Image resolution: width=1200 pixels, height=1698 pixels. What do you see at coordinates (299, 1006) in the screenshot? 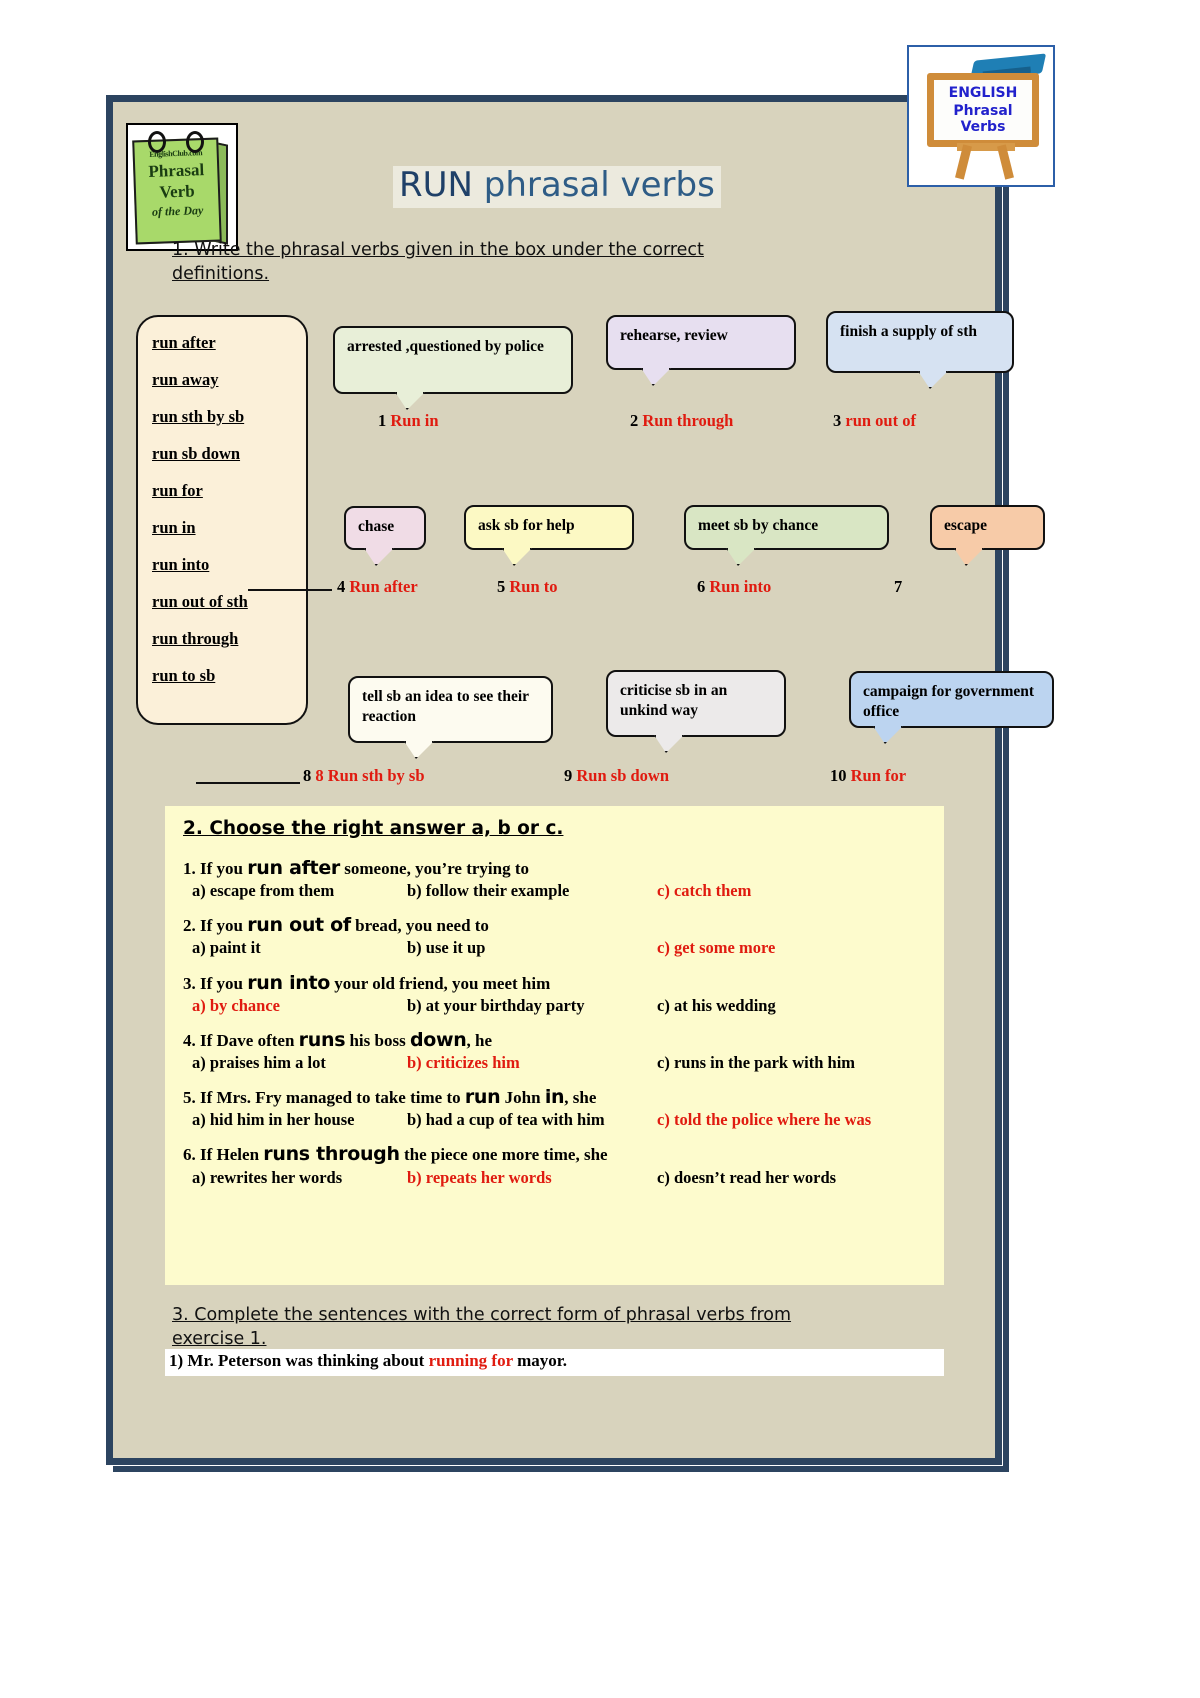
I see `option-a: a) by chance` at bounding box center [299, 1006].